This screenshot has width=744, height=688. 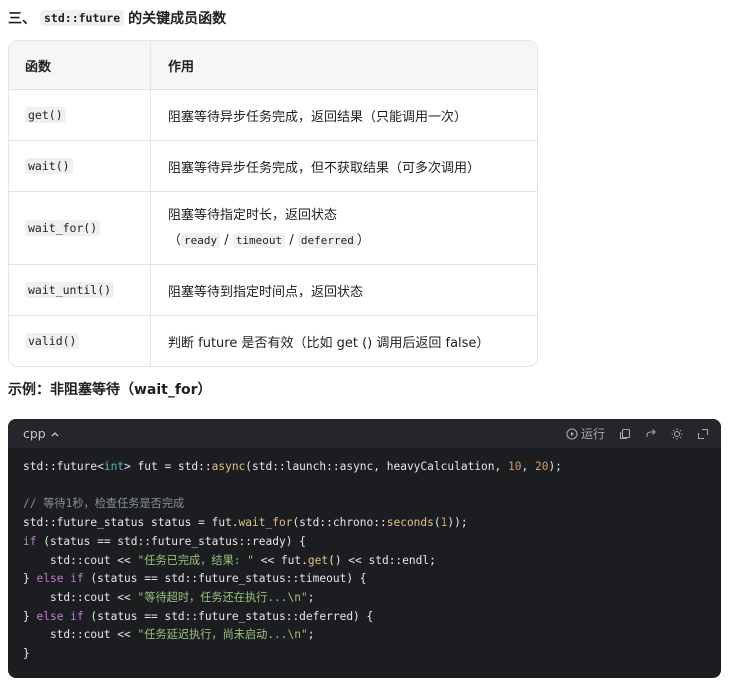 I want to click on table-row: wait() 阻塞等待异步任务完成，但不获取结果（可多次调用）, so click(x=273, y=166).